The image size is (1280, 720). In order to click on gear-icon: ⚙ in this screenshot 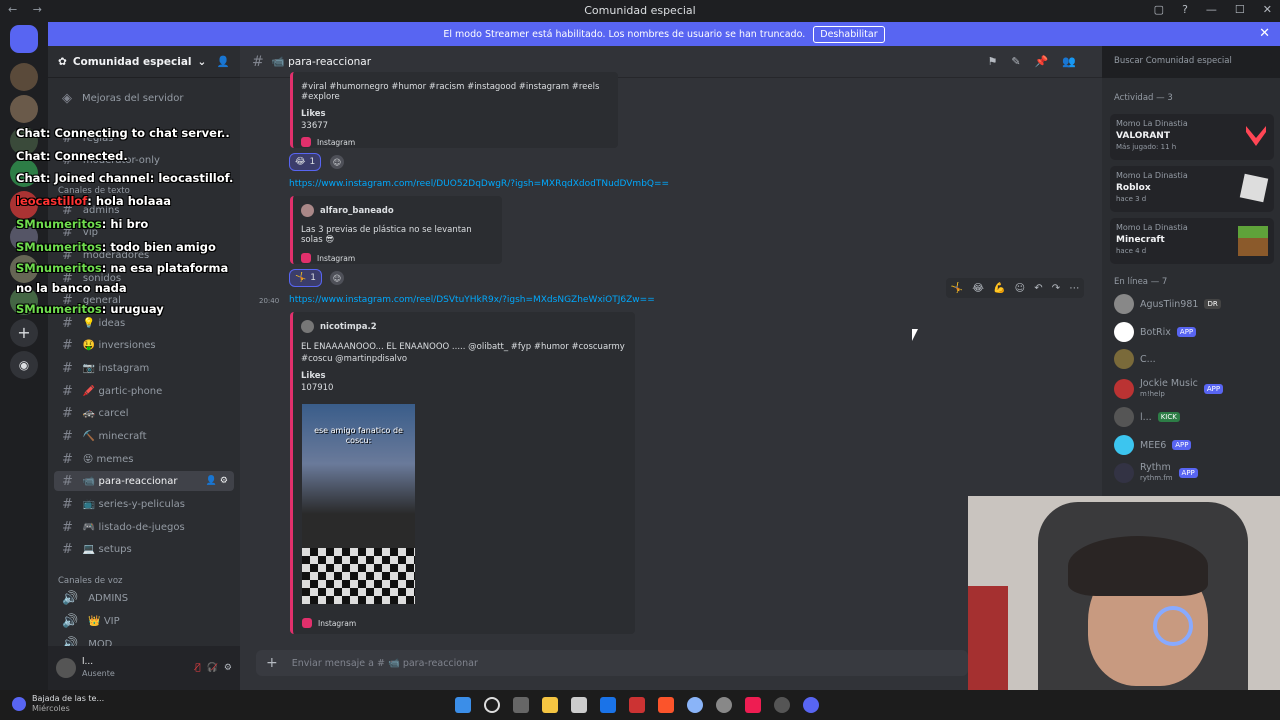, I will do `click(228, 668)`.